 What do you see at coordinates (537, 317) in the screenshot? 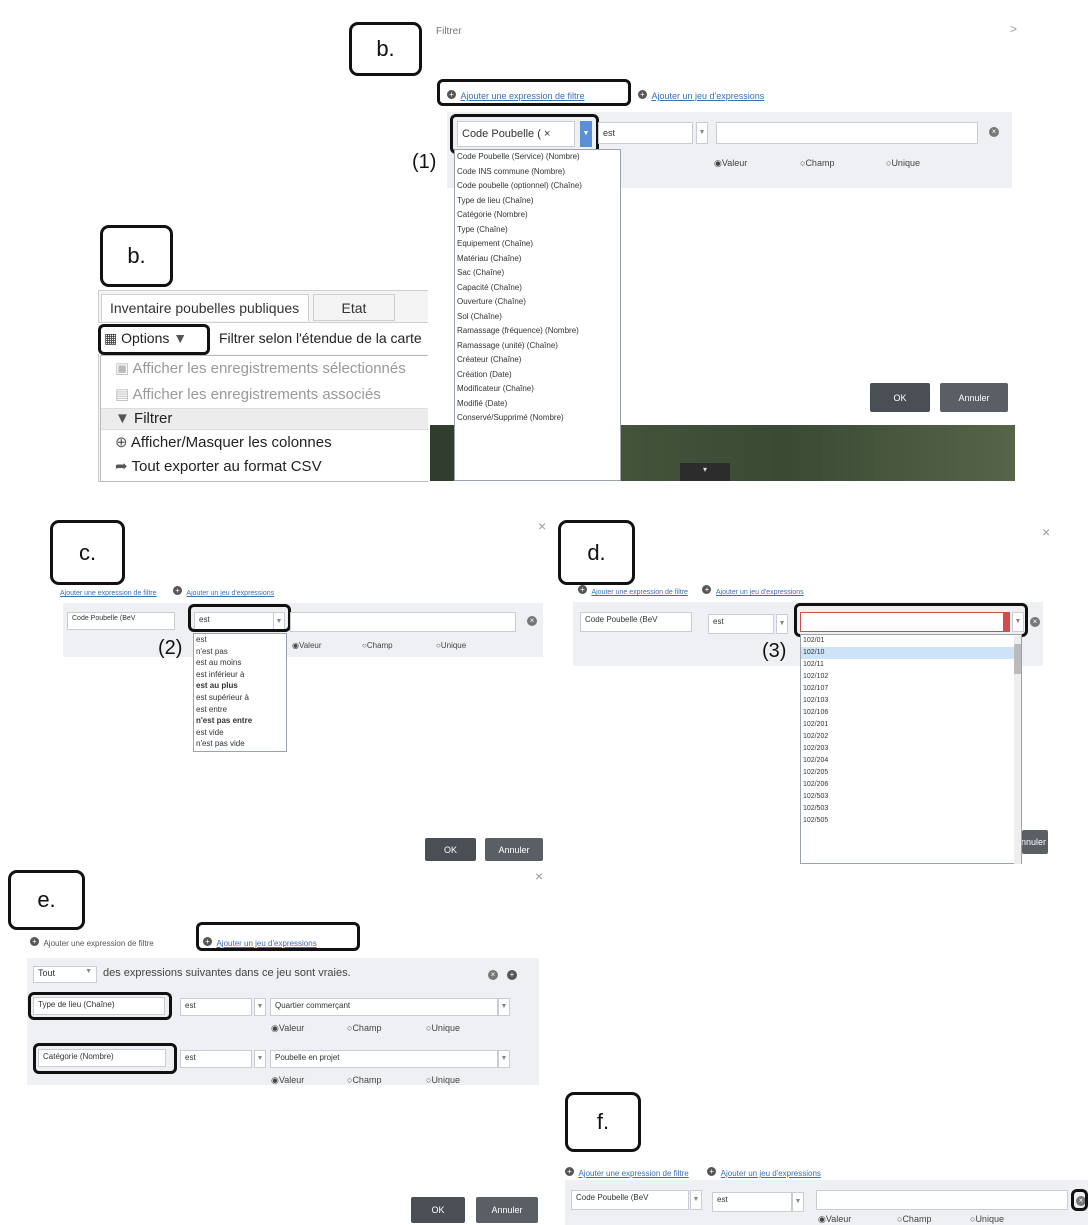
I see `field-option: Sol (Chaîne)` at bounding box center [537, 317].